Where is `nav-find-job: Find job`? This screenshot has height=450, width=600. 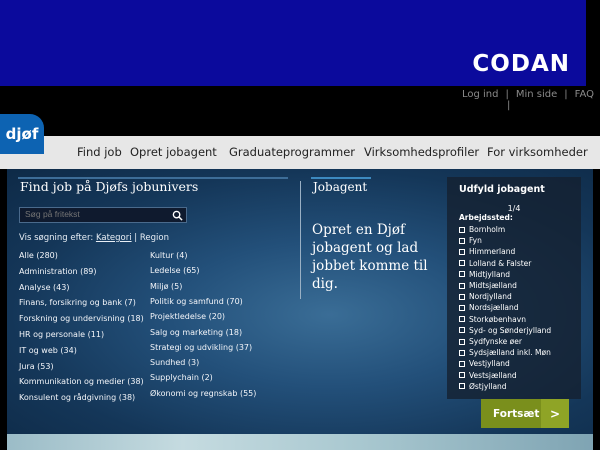
nav-find-job: Find job is located at coordinates (99, 152).